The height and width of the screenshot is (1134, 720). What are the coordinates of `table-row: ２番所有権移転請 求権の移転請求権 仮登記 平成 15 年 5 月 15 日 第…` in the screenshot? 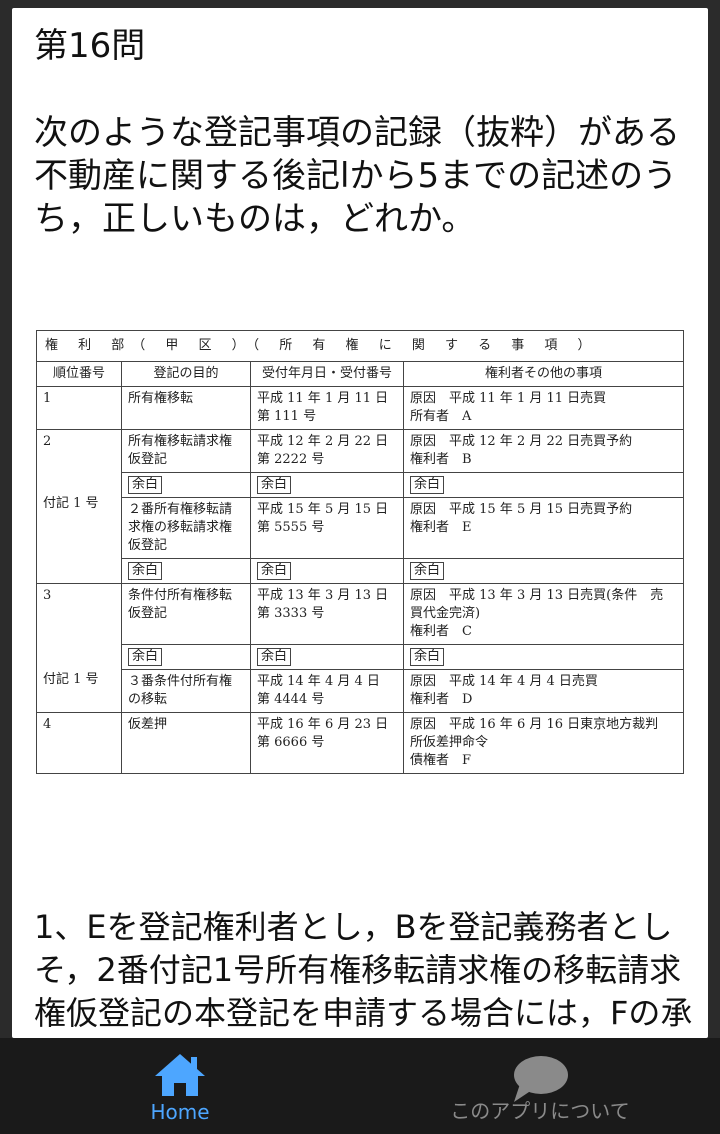 It's located at (360, 528).